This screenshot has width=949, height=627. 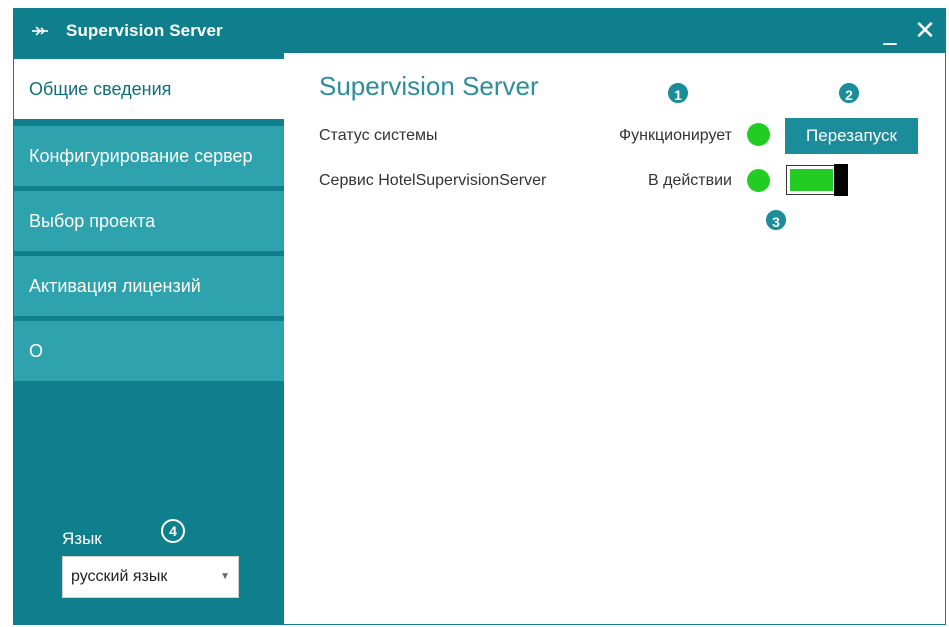 I want to click on callout-badge-4: 4, so click(x=173, y=531).